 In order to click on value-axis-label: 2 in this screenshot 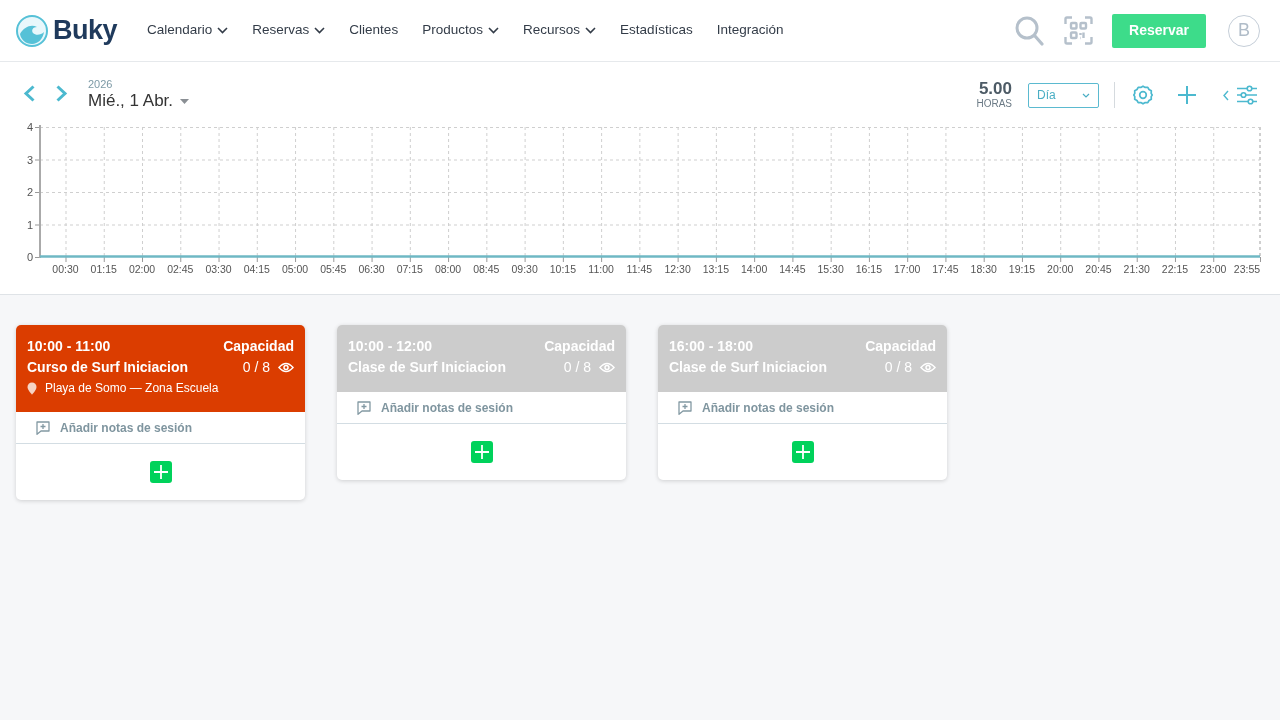, I will do `click(29, 192)`.